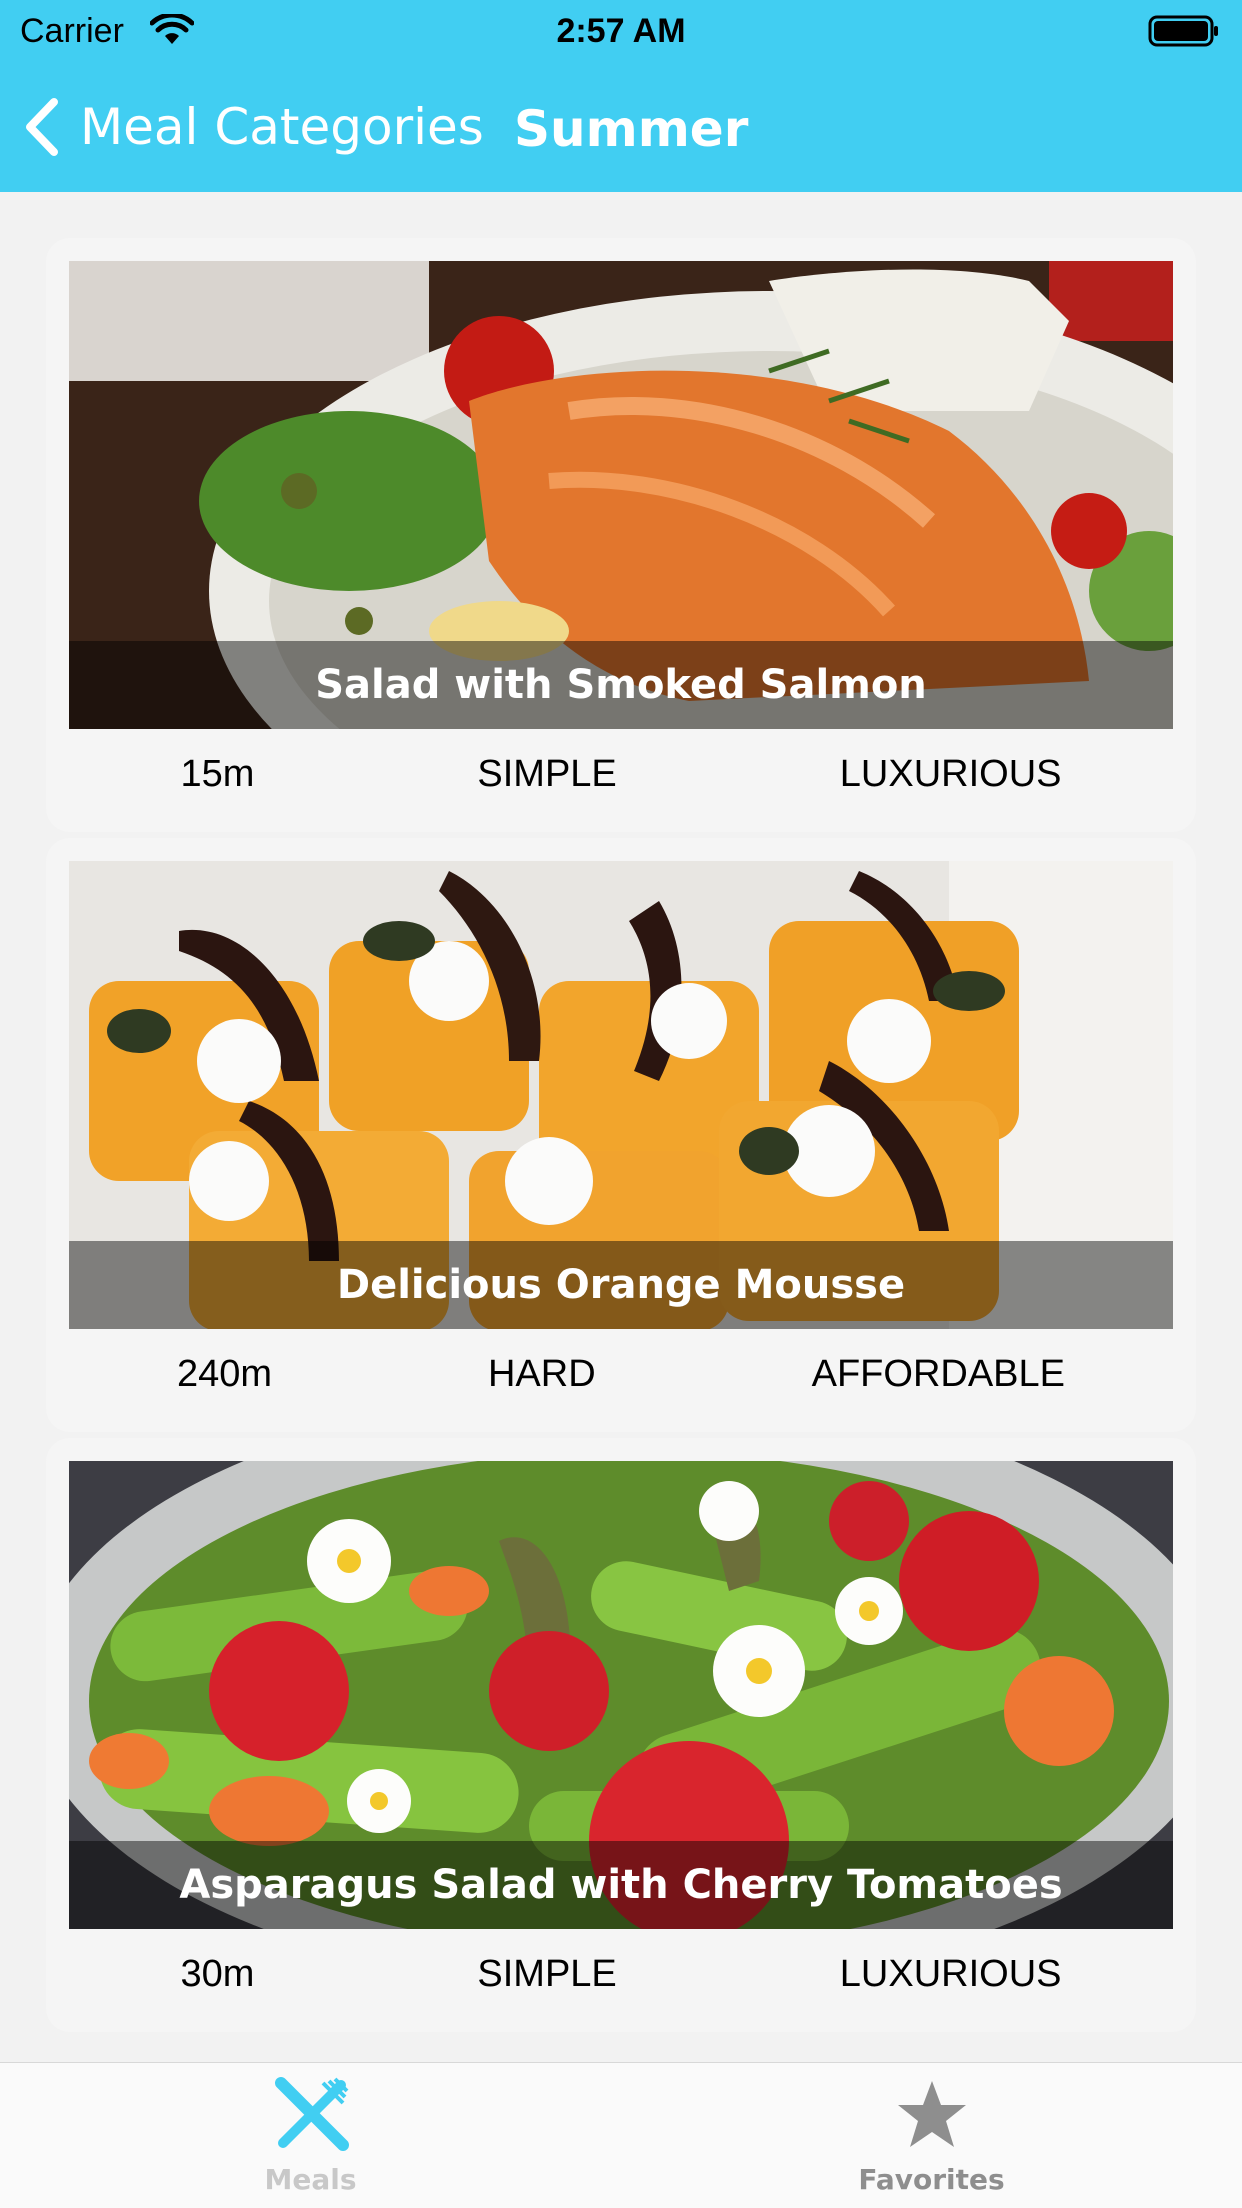 Image resolution: width=1242 pixels, height=2208 pixels. I want to click on navigation-bar: Meal Categories Summer, so click(621, 127).